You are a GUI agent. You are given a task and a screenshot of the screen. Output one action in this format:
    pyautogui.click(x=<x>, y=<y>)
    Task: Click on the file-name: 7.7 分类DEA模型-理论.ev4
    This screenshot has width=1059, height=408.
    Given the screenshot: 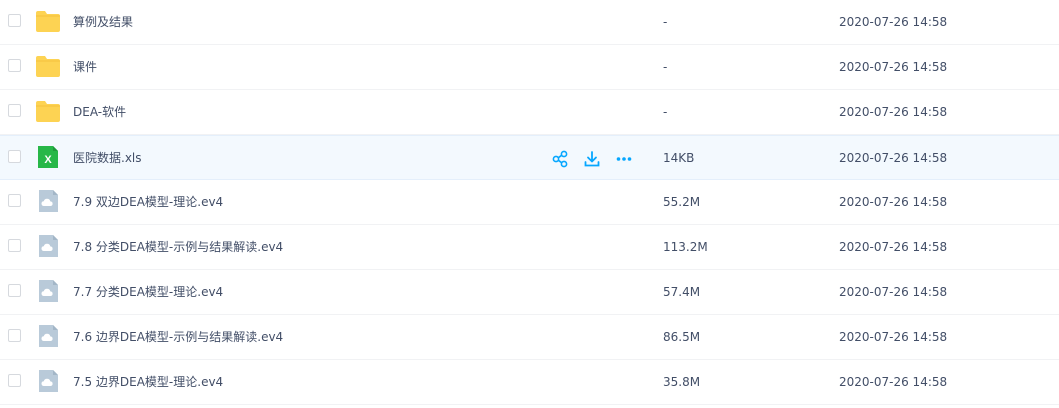 What is the action you would take?
    pyautogui.click(x=148, y=292)
    